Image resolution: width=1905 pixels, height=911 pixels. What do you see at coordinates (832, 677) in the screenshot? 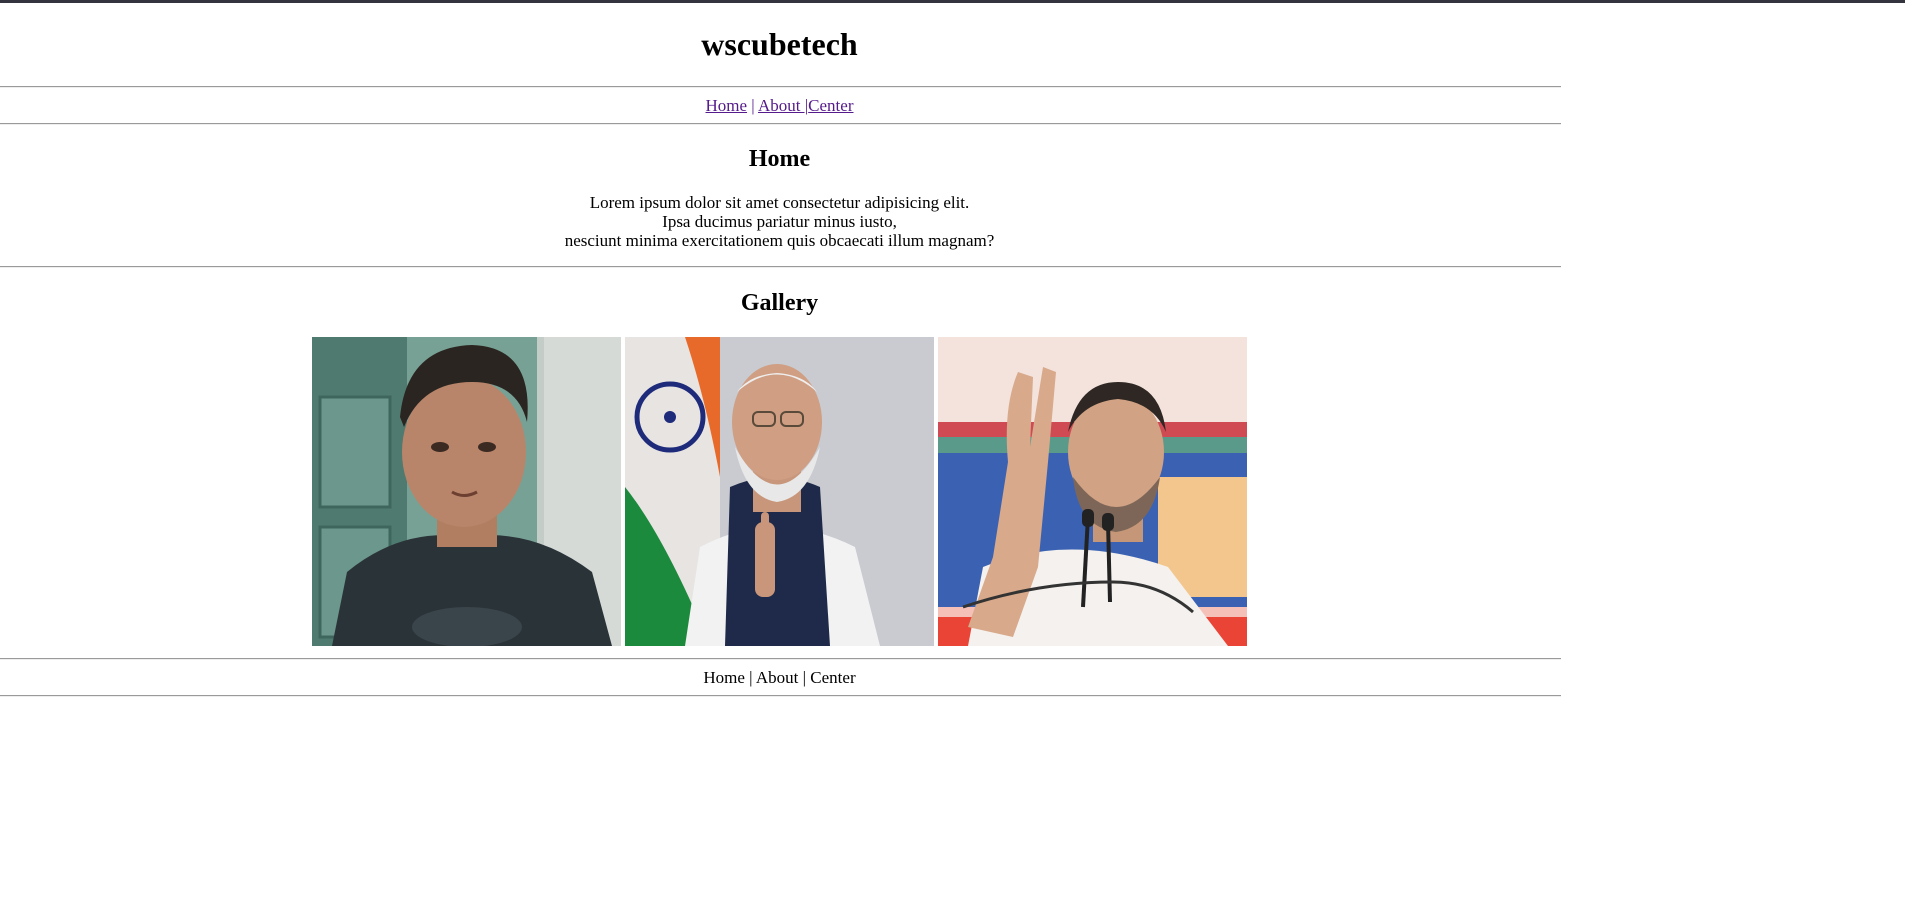
I see `footer-link-center: Center` at bounding box center [832, 677].